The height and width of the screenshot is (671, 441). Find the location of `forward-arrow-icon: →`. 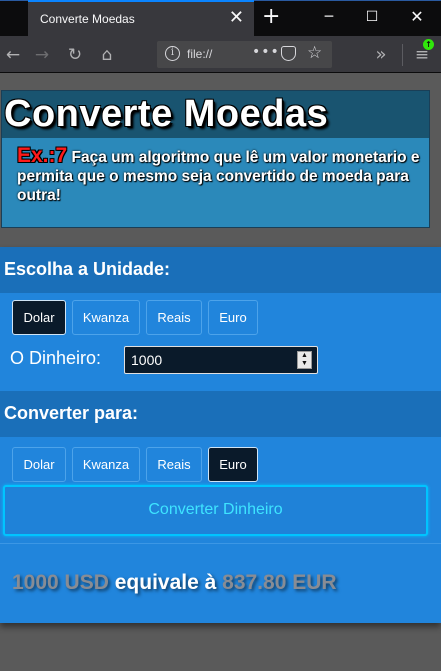

forward-arrow-icon: → is located at coordinates (42, 55).